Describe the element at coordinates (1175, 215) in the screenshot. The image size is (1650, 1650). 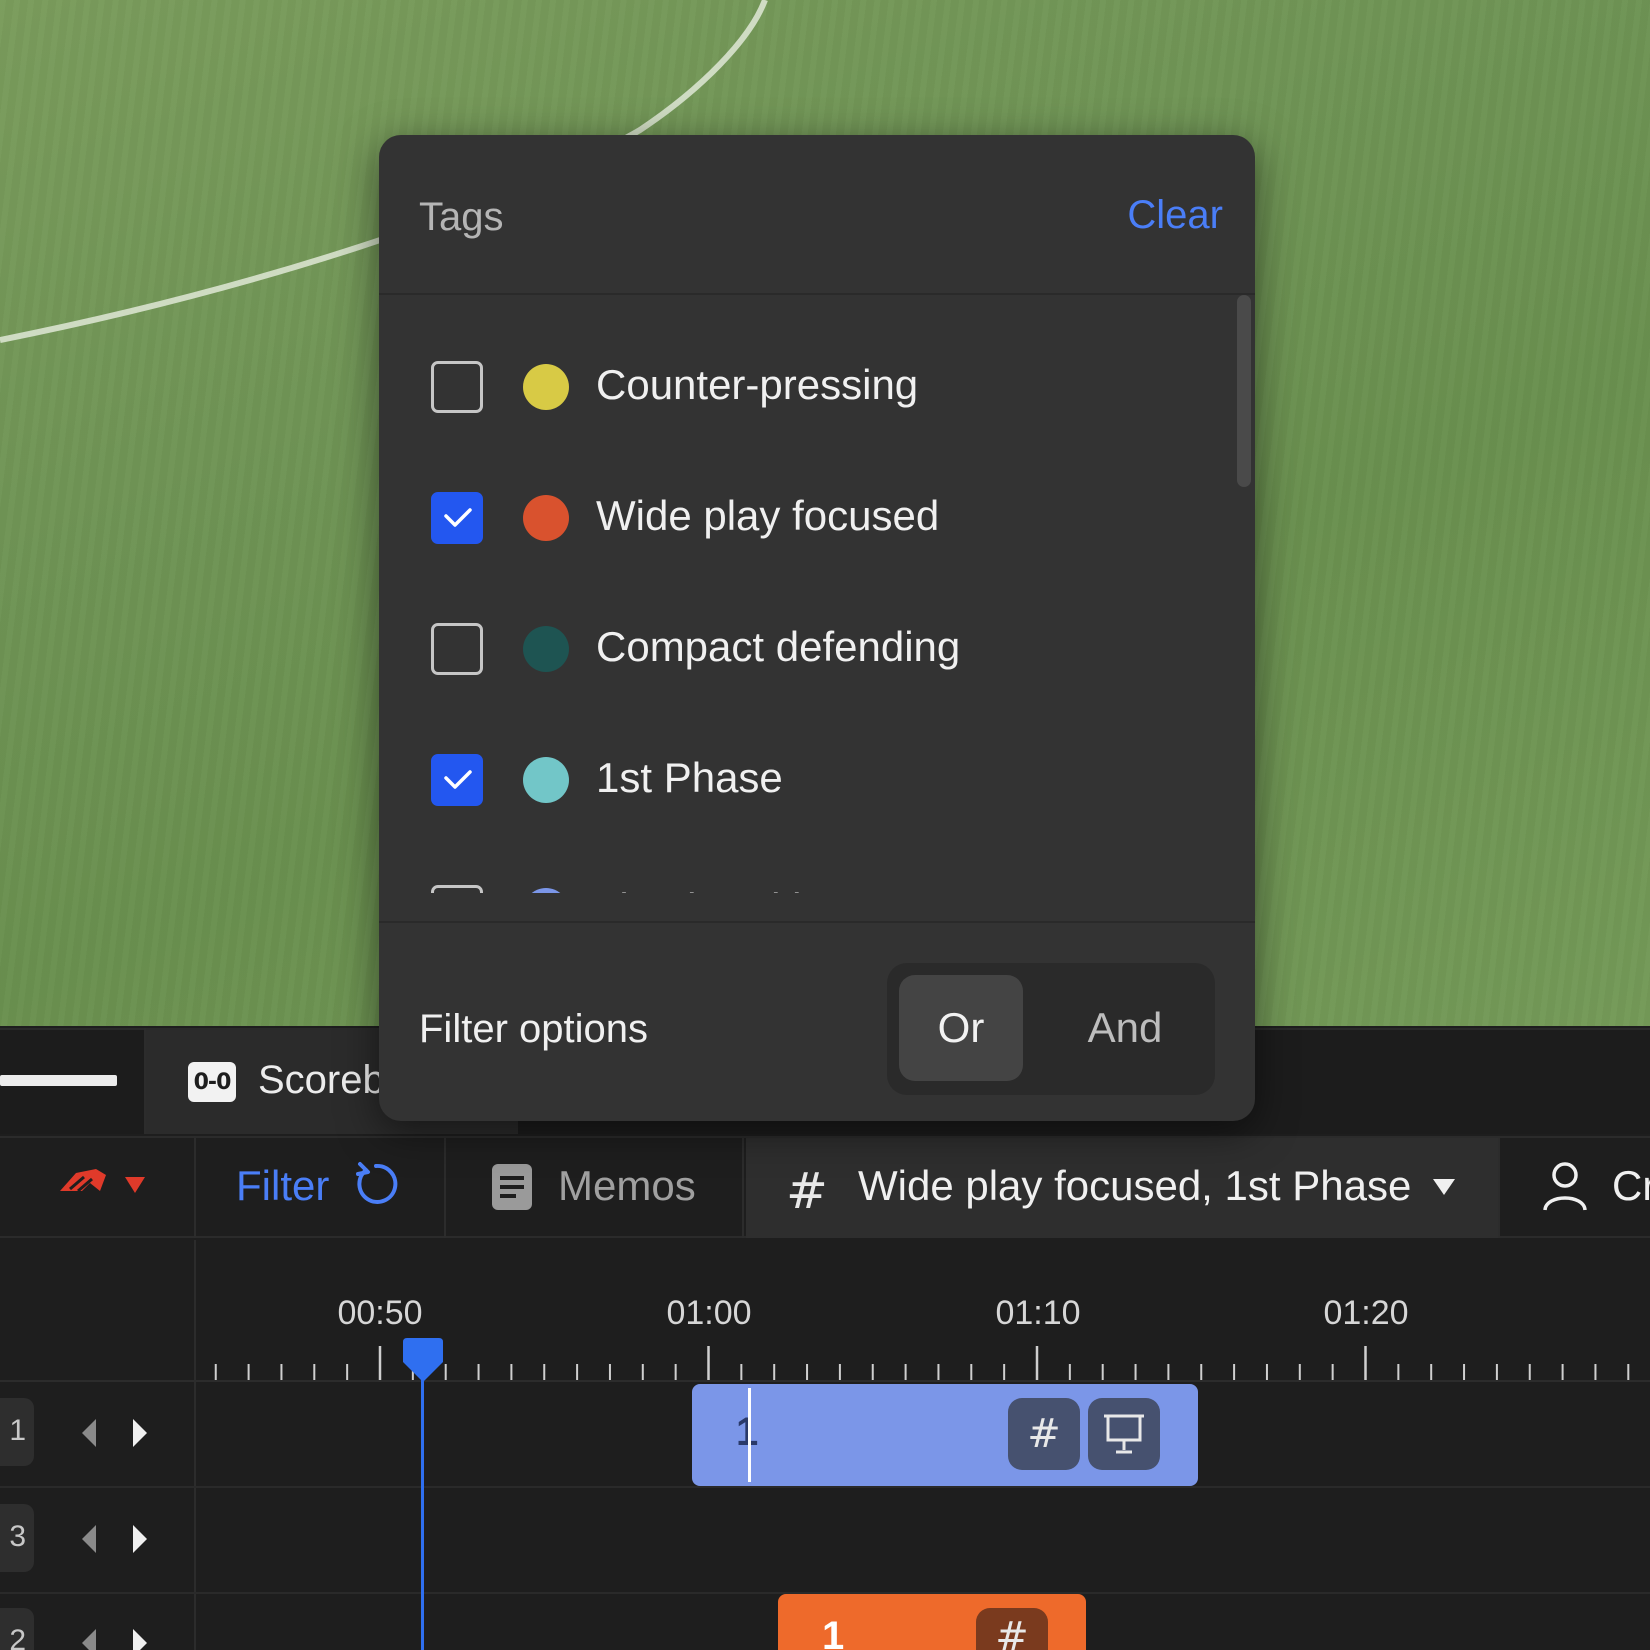
I see `clear-button: Clear` at that location.